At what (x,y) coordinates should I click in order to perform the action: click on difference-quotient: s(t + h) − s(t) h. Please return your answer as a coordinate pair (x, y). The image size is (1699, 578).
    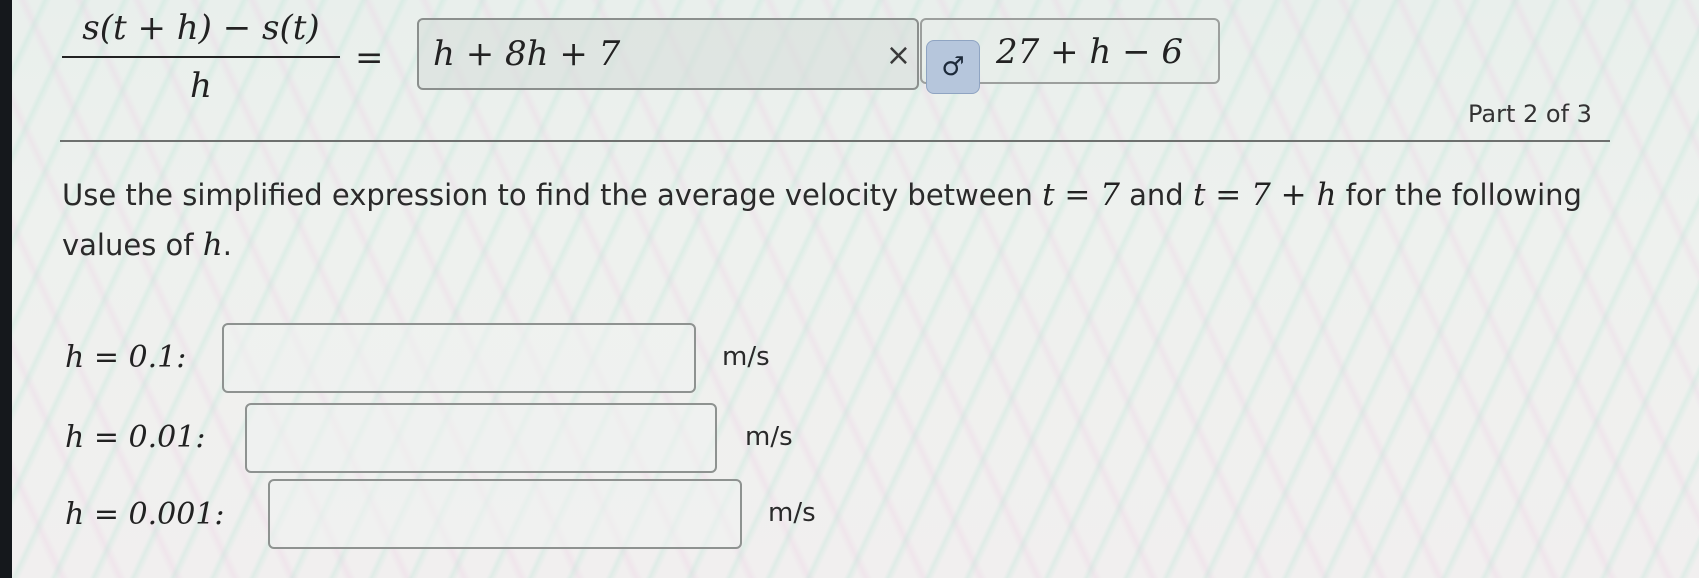
    Looking at the image, I should click on (201, 57).